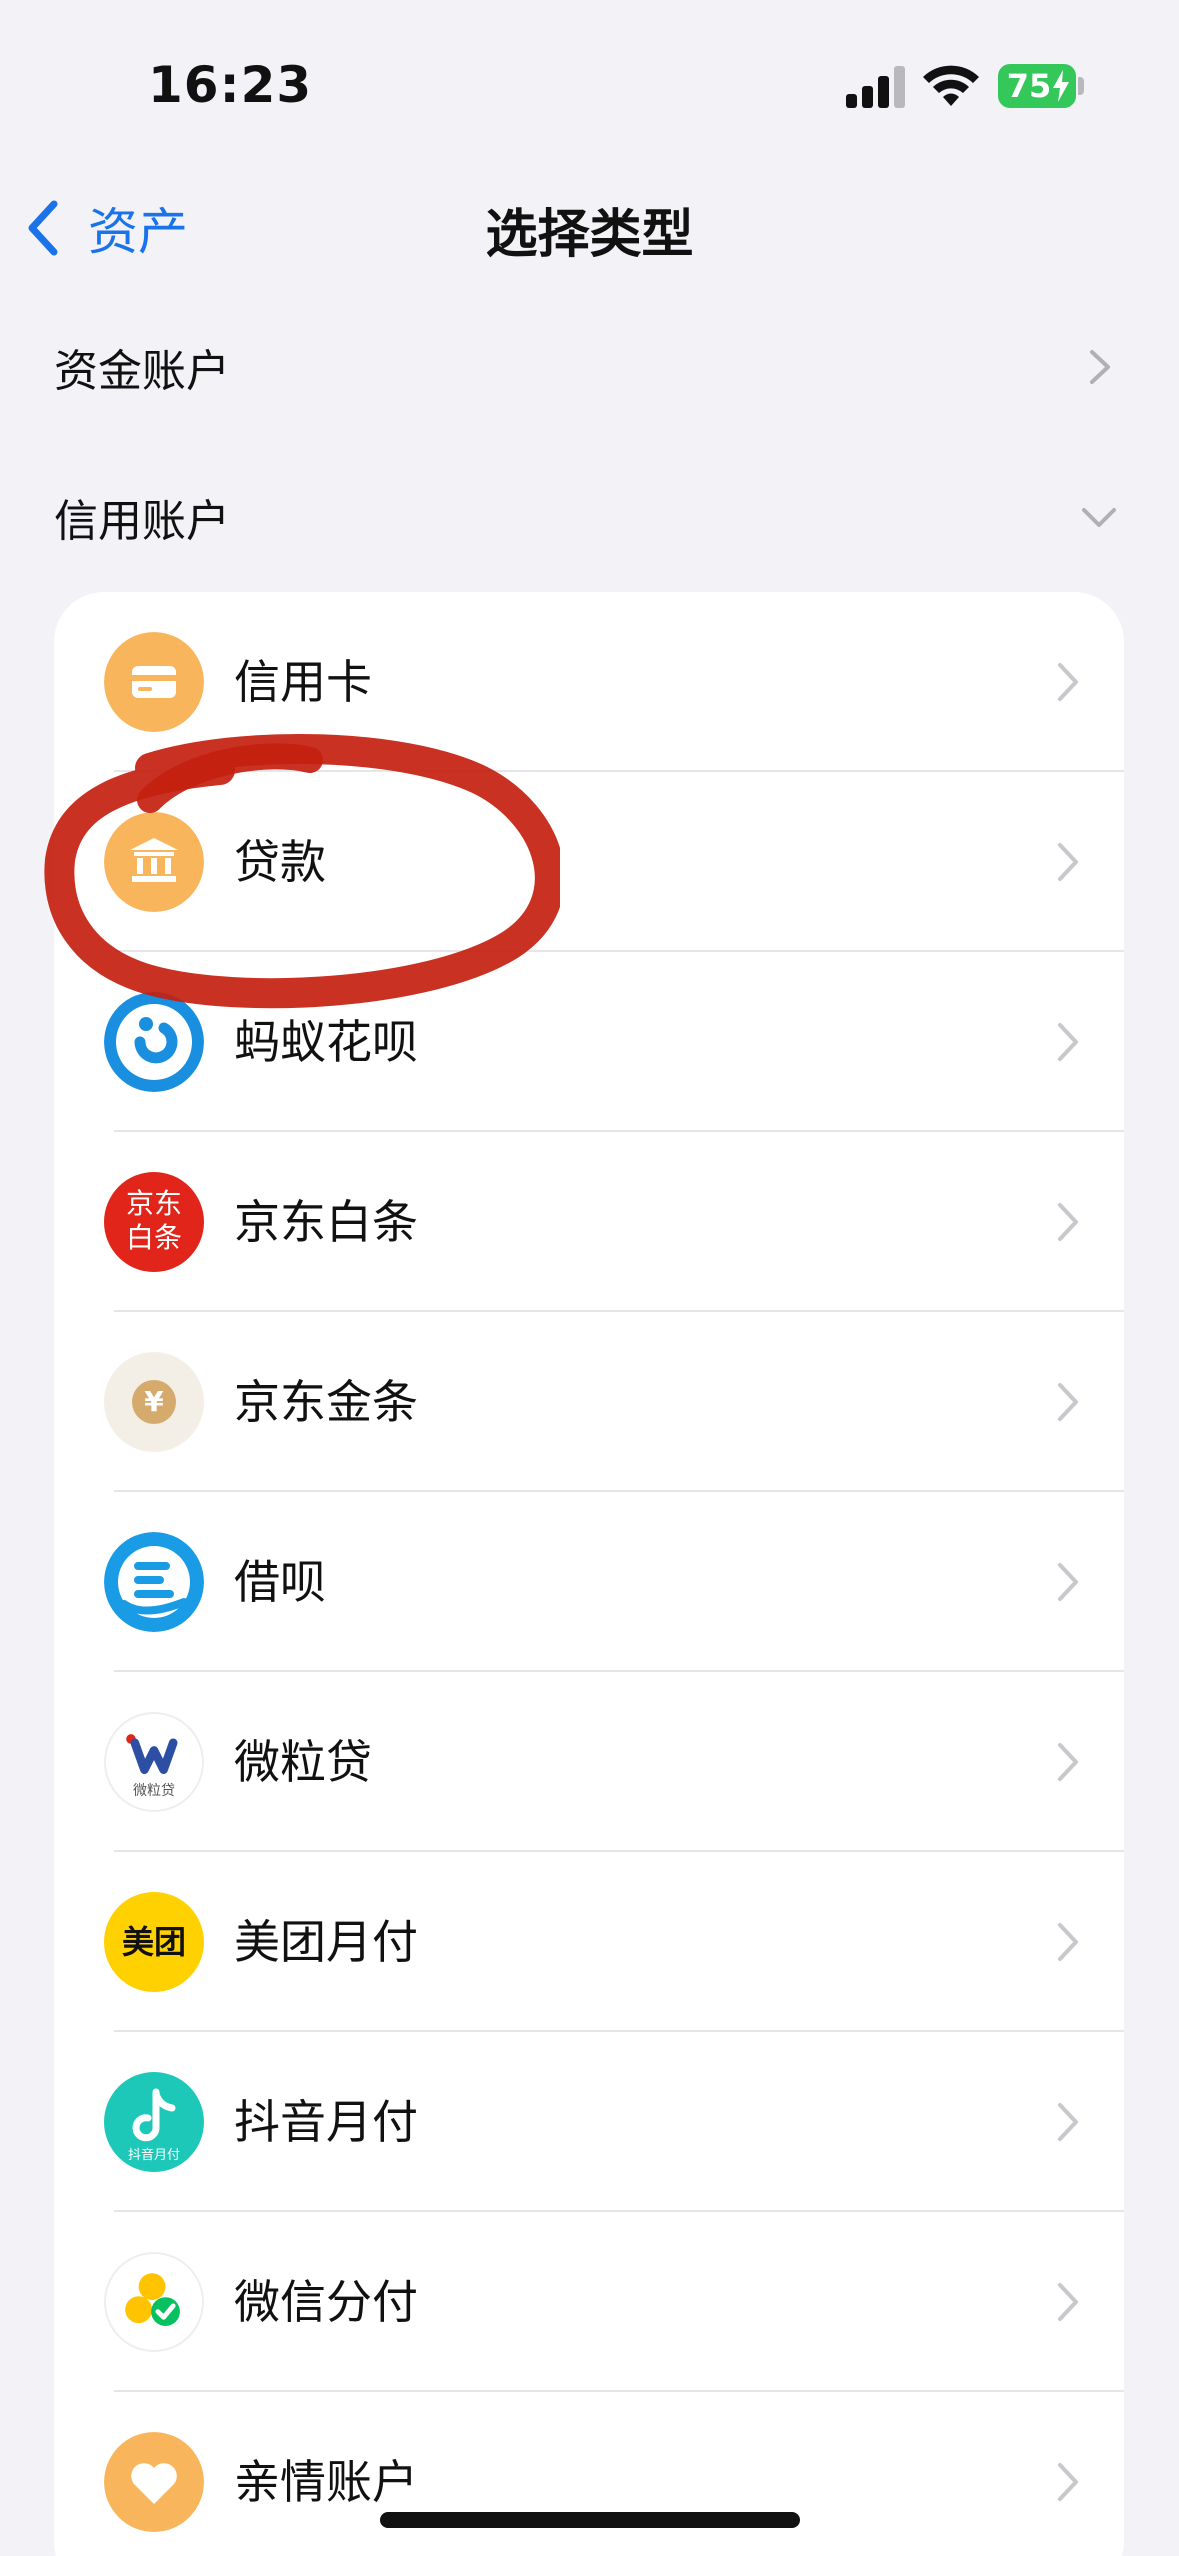 This screenshot has height=2556, width=1179. I want to click on heart-icon, so click(154, 2482).